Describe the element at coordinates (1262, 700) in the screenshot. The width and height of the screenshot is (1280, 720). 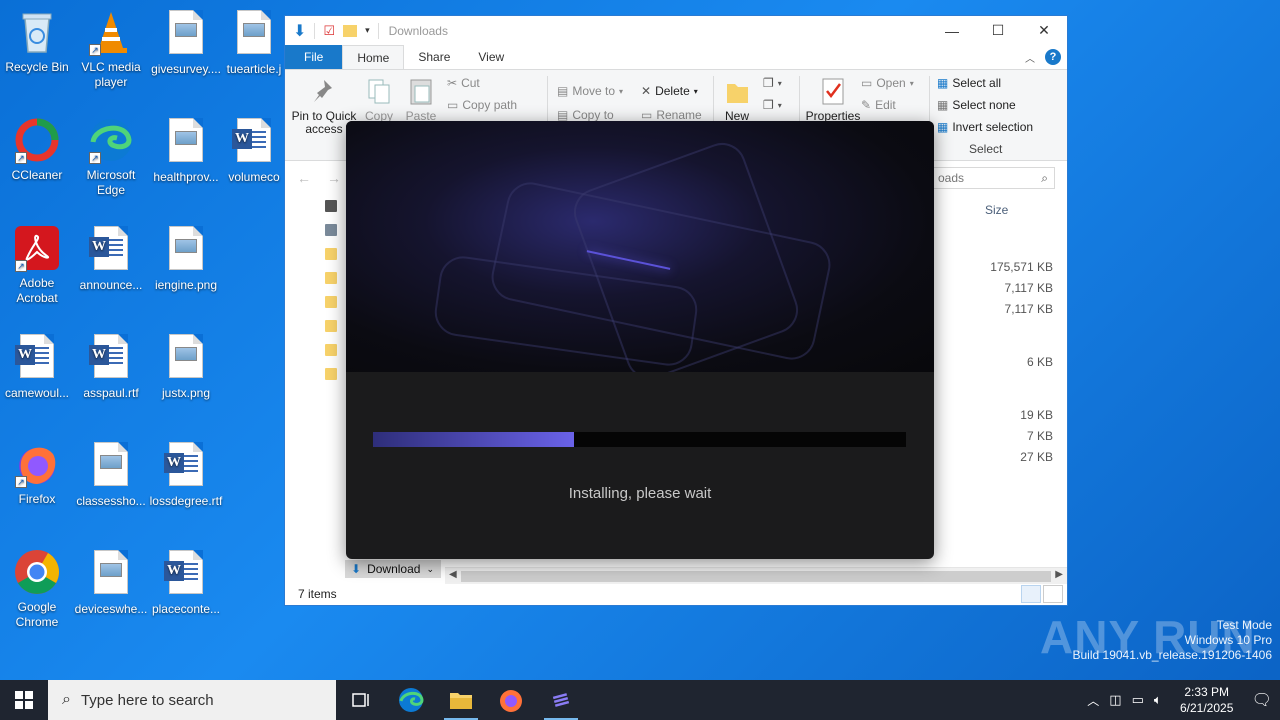
I see `notification-icon: 🗨︎` at that location.